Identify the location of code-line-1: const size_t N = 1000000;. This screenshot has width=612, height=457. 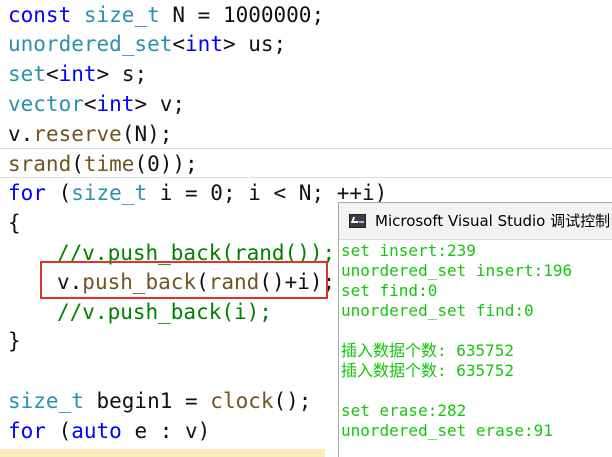
(166, 15).